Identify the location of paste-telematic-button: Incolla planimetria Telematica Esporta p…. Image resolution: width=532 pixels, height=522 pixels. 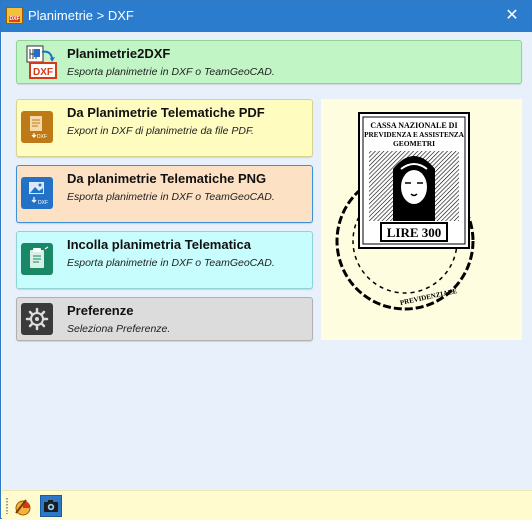
(164, 260).